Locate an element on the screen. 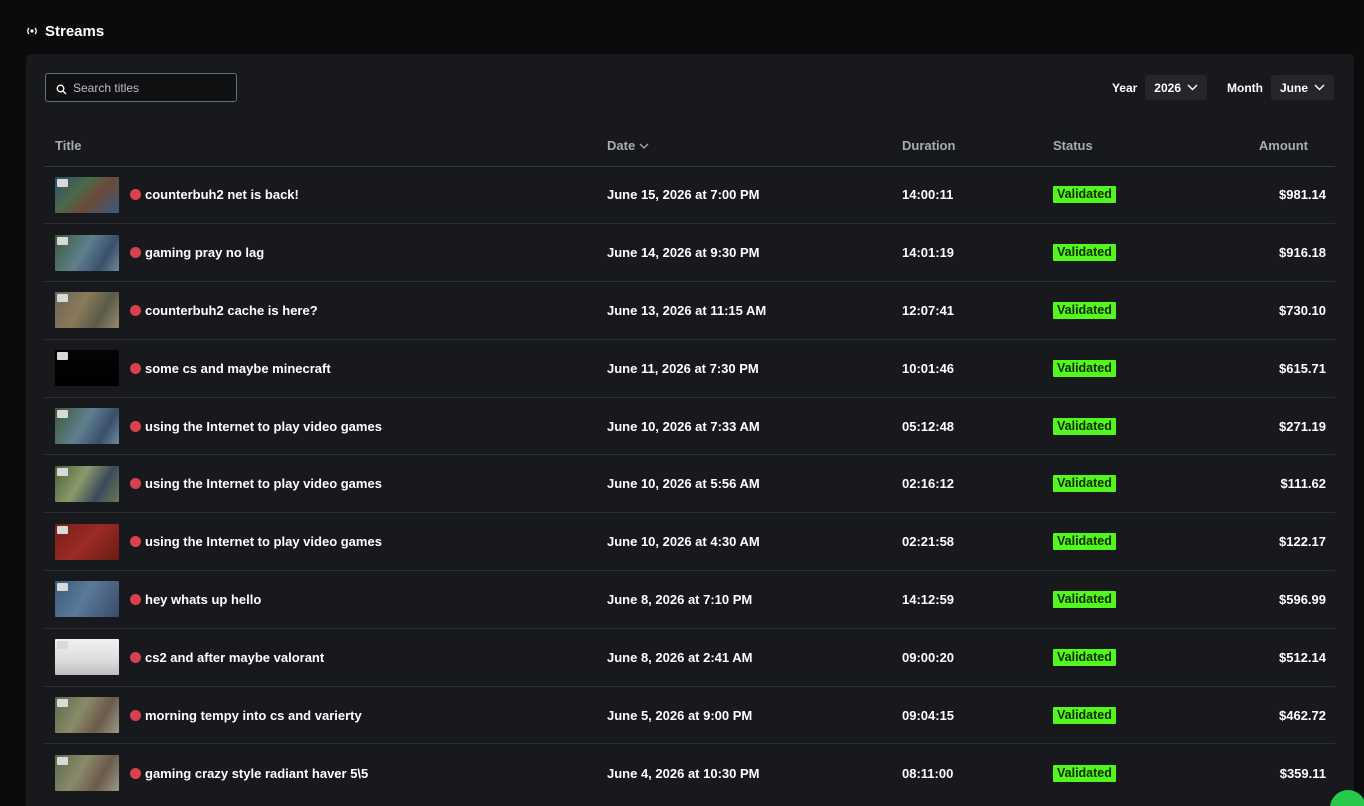 This screenshot has height=806, width=1364. cell-date: June 14, 2026 at 9:30 PM is located at coordinates (754, 253).